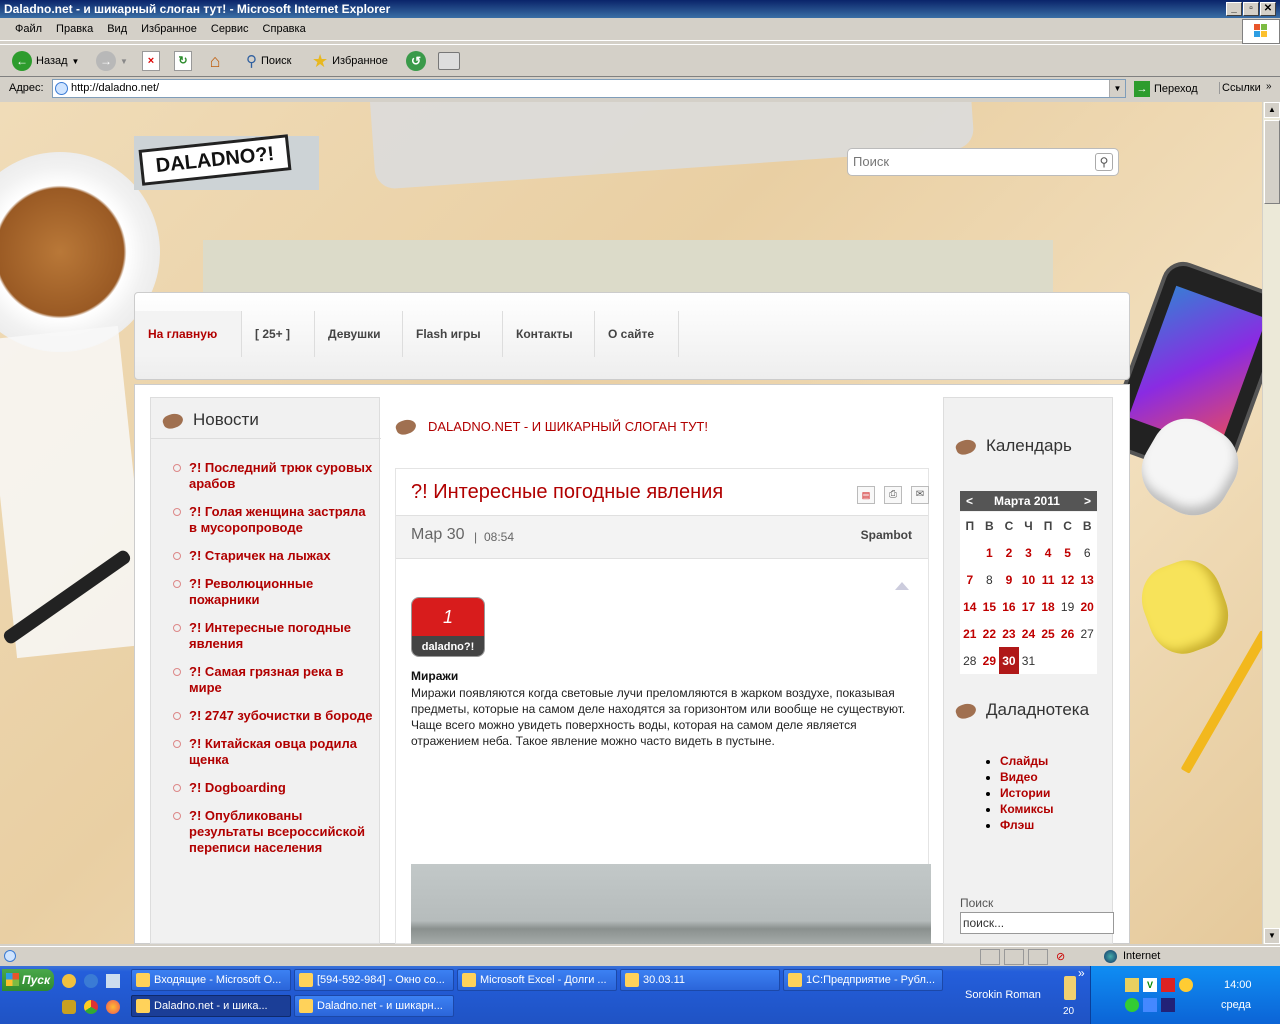 The image size is (1280, 1024). Describe the element at coordinates (589, 88) in the screenshot. I see `address-input: http://daladno.net/ ▼` at that location.